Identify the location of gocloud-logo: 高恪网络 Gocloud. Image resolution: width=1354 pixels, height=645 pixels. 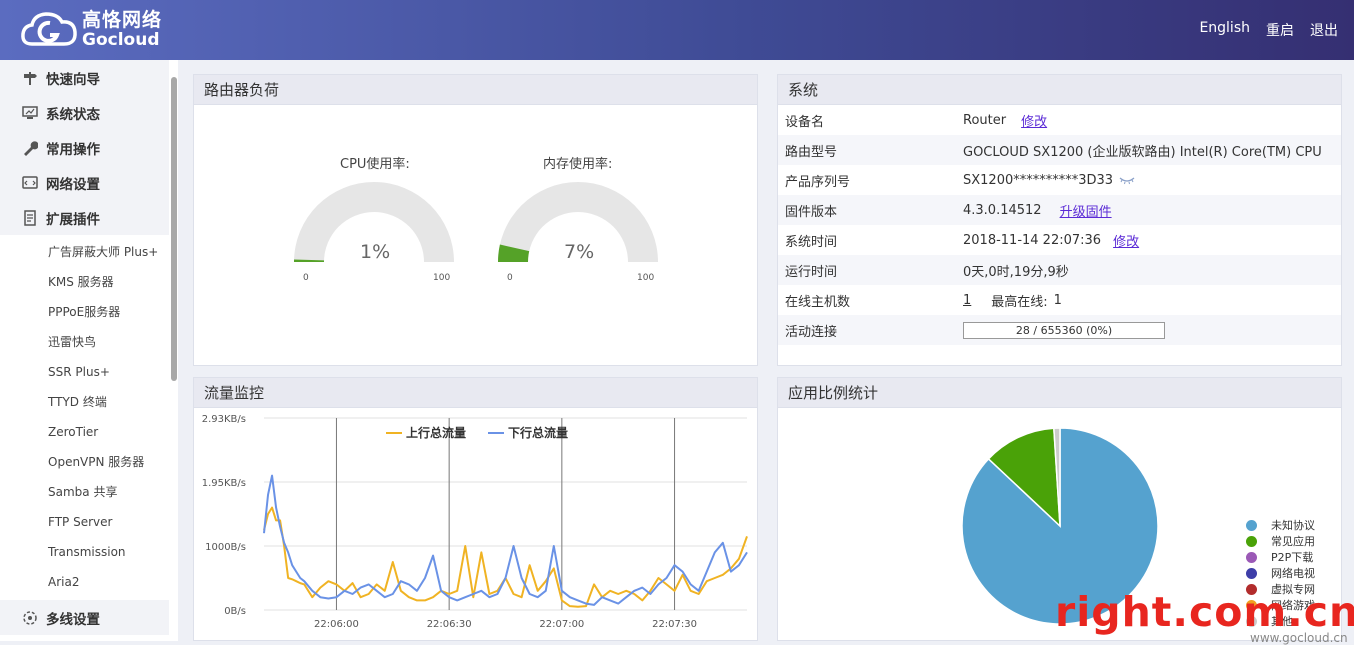
(95, 30).